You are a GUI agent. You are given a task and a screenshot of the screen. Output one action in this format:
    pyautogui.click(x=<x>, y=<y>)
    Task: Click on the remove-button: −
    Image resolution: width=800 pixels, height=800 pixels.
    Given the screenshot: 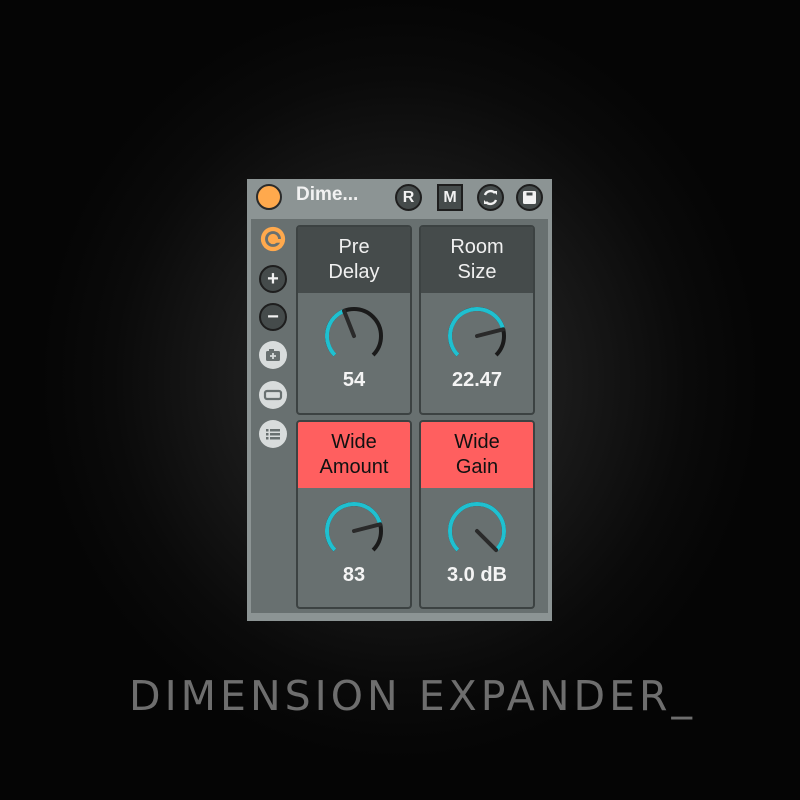 What is the action you would take?
    pyautogui.click(x=273, y=317)
    